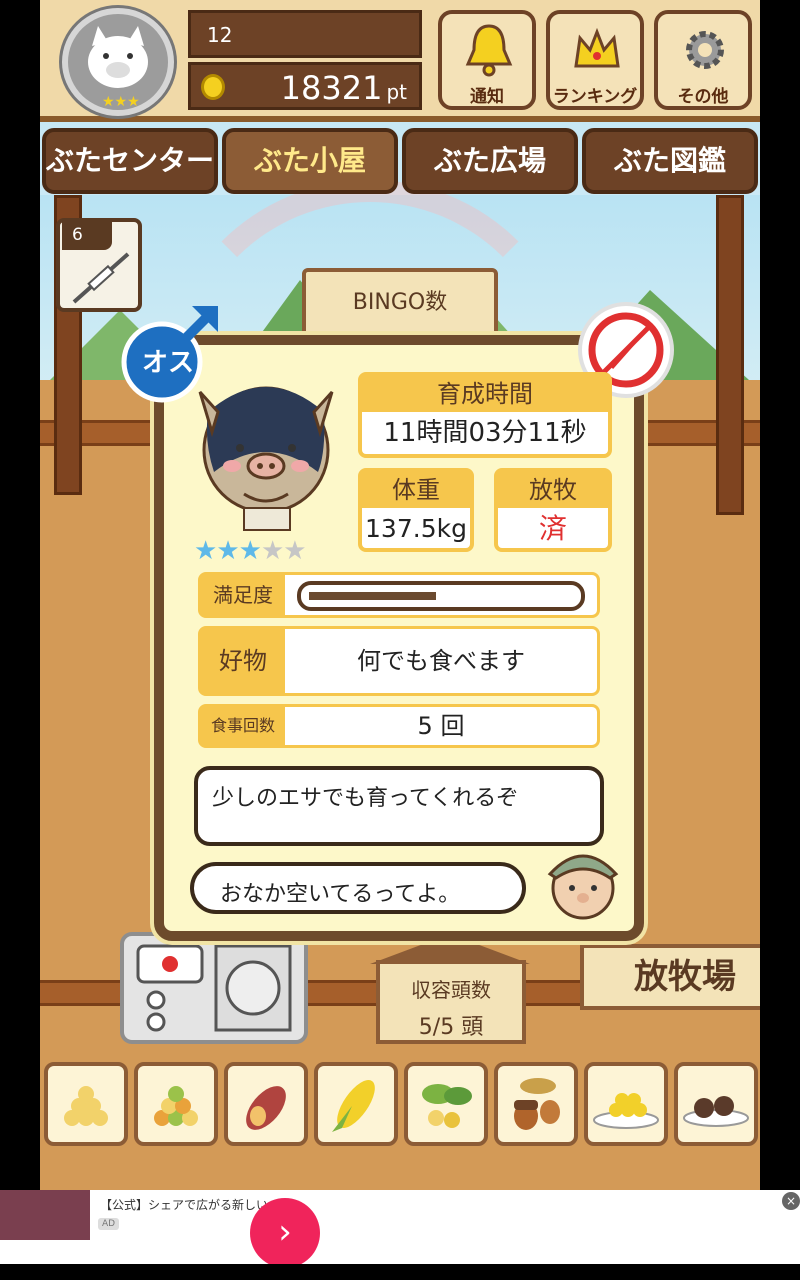 The image size is (800, 1280). What do you see at coordinates (400, 1272) in the screenshot?
I see `system-nav-bar` at bounding box center [400, 1272].